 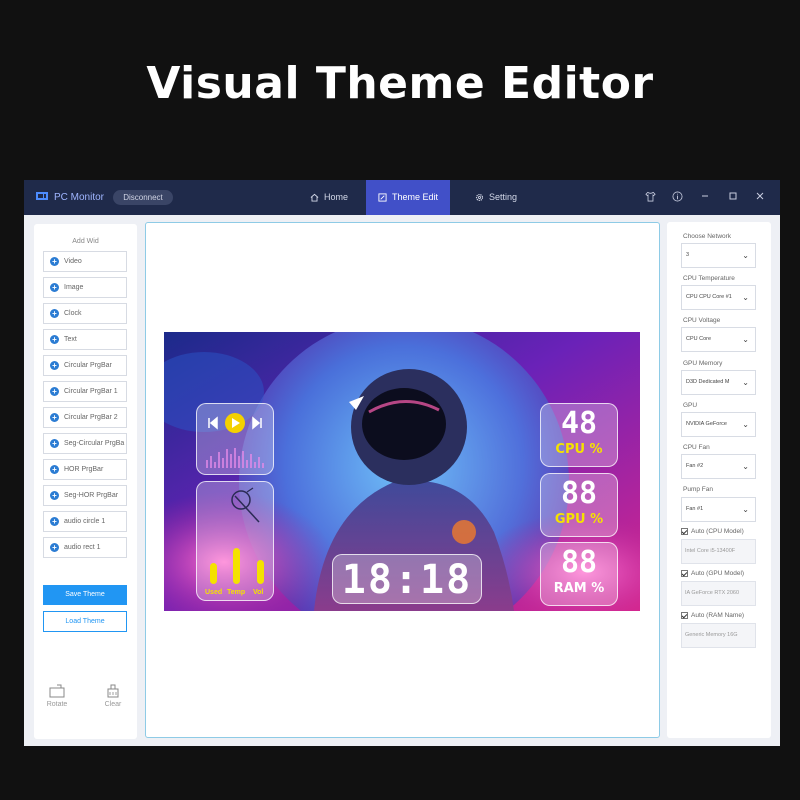 I want to click on auto-gpu-model-checkbox: Auto (GPU Model), so click(x=712, y=573).